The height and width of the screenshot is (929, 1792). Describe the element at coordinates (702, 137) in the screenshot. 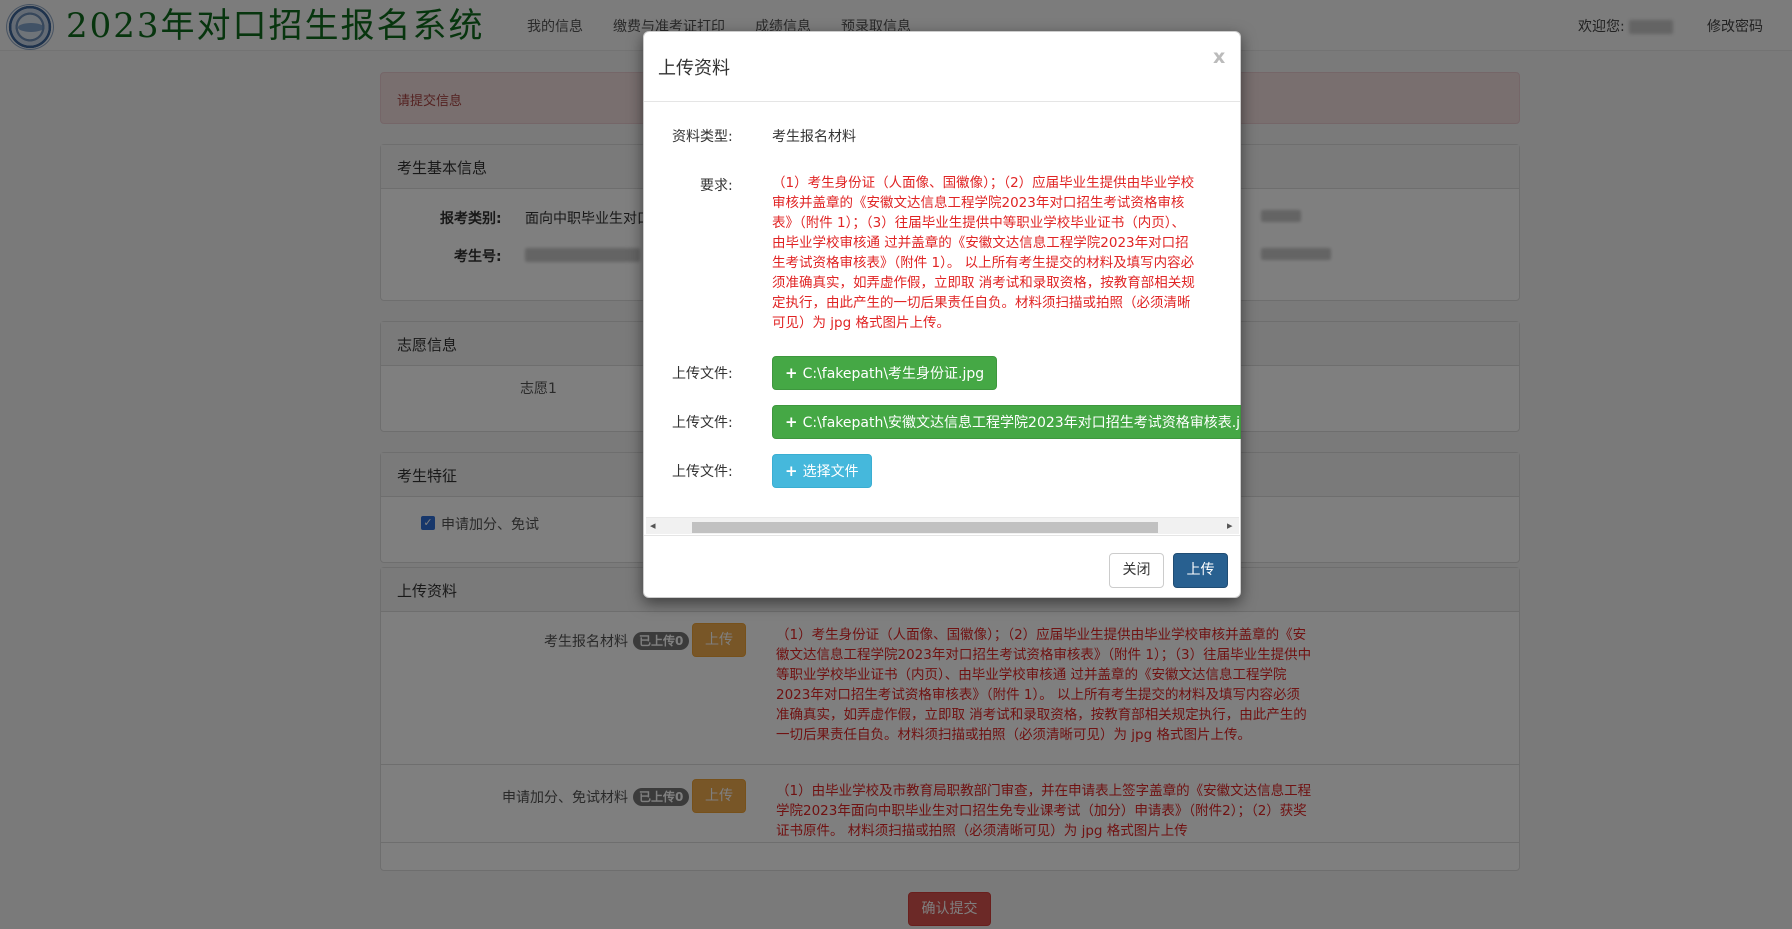

I see `material-type-label: 资料类型:` at that location.